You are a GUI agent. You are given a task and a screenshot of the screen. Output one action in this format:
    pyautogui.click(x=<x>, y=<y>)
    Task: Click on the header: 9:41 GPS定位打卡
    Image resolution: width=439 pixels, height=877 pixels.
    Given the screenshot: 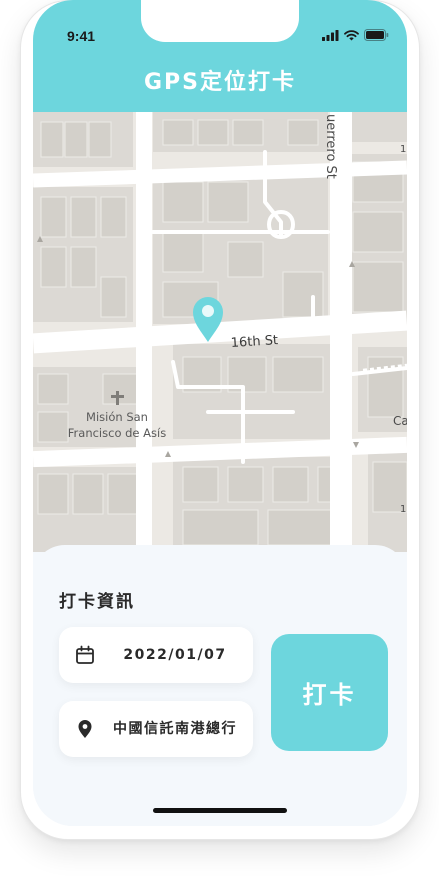 What is the action you would take?
    pyautogui.click(x=220, y=56)
    